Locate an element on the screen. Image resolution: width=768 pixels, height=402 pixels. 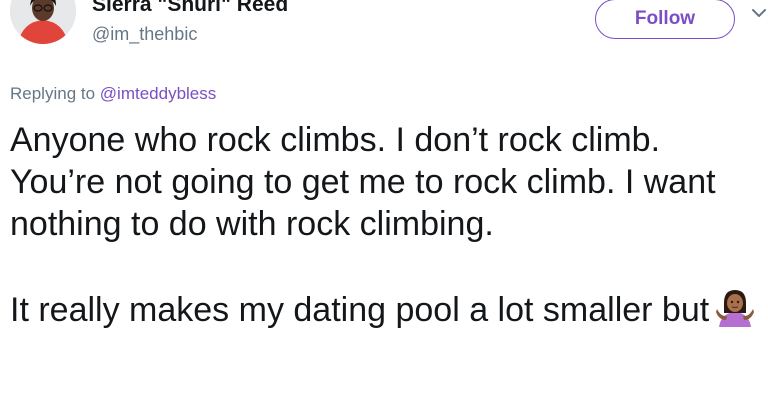
avatar is located at coordinates (43, 22).